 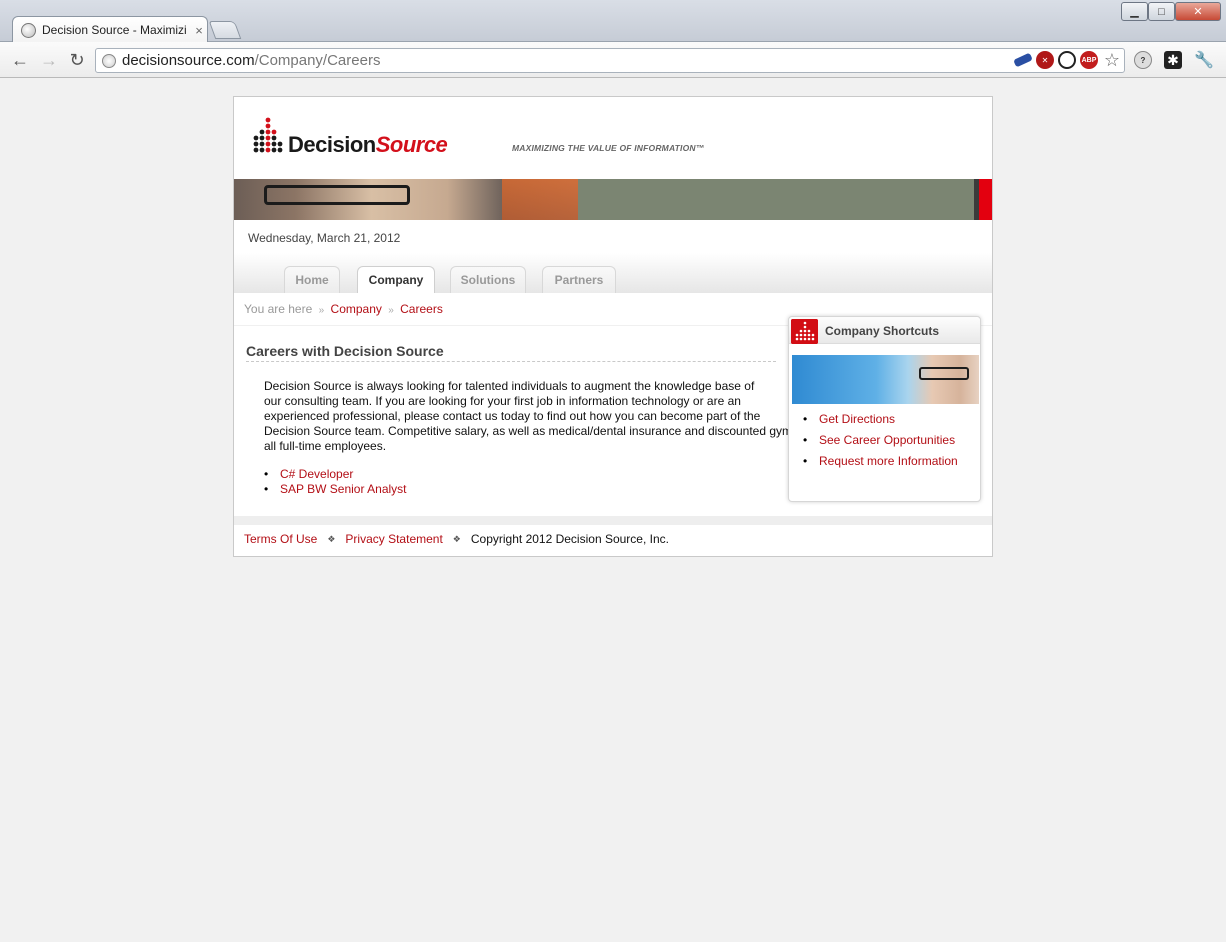 What do you see at coordinates (312, 279) in the screenshot?
I see `nav-tab-home: Home` at bounding box center [312, 279].